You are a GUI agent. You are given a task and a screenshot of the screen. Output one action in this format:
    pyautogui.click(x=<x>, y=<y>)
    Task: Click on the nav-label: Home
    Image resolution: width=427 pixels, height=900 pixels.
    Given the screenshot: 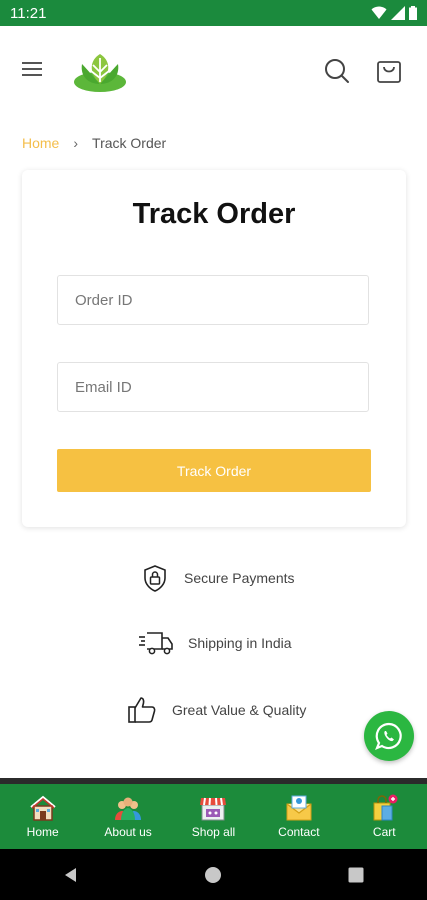 What is the action you would take?
    pyautogui.click(x=42, y=832)
    